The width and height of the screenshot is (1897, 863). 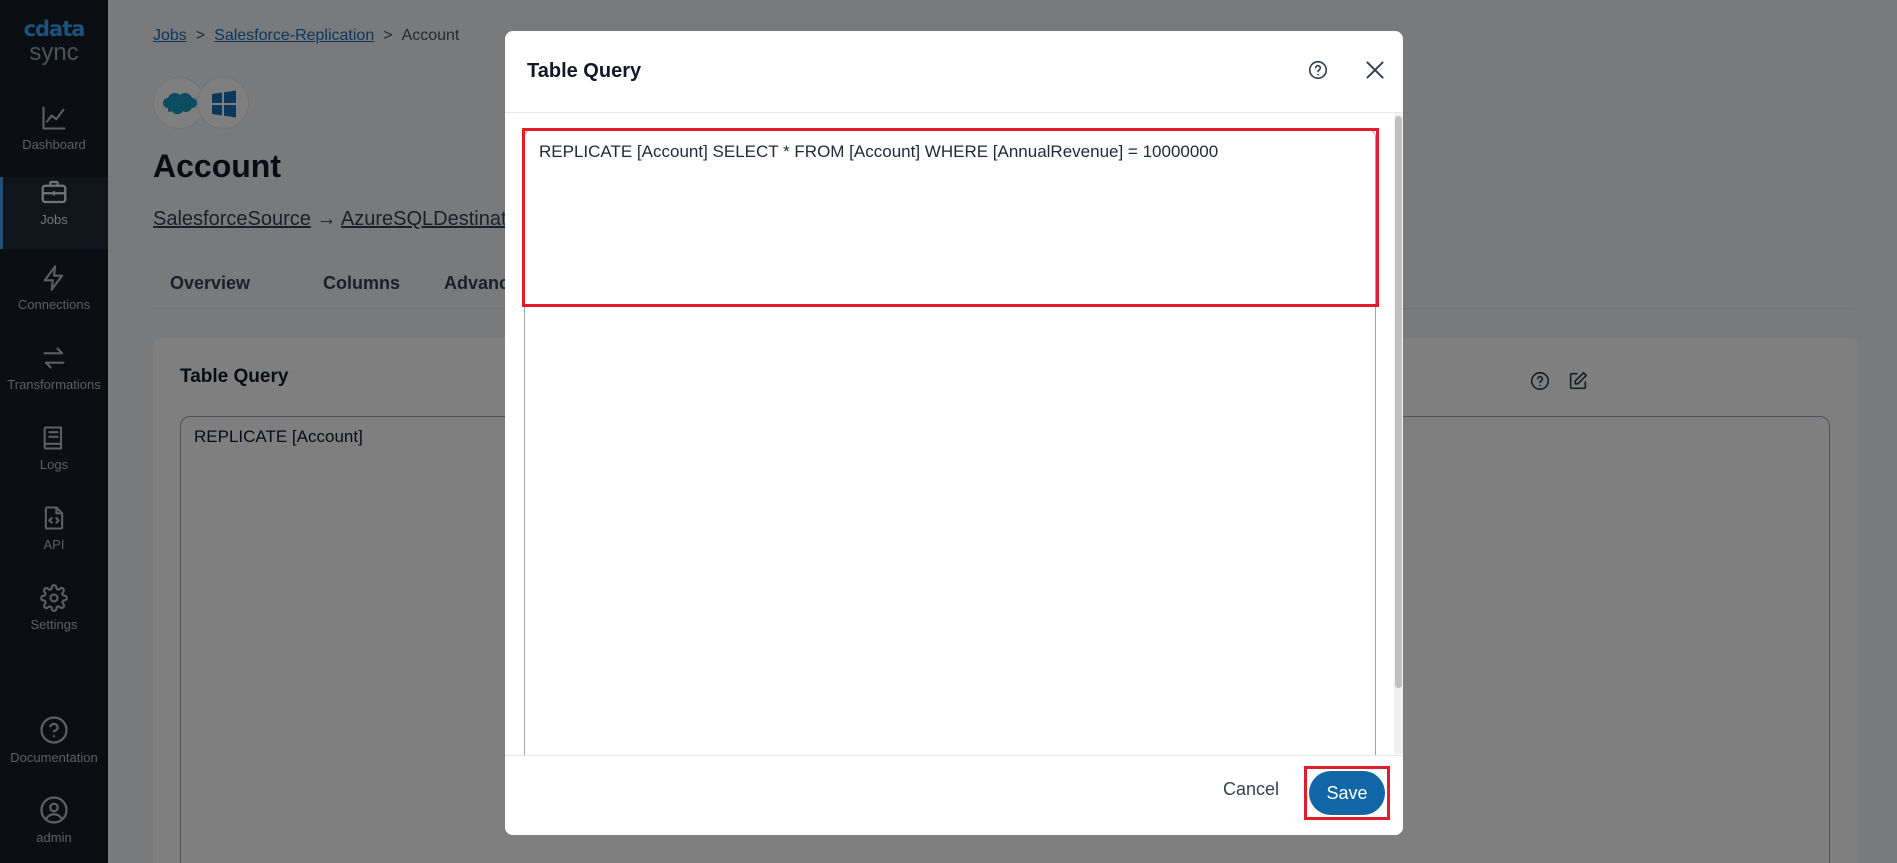 I want to click on save-button: Save, so click(x=1347, y=793).